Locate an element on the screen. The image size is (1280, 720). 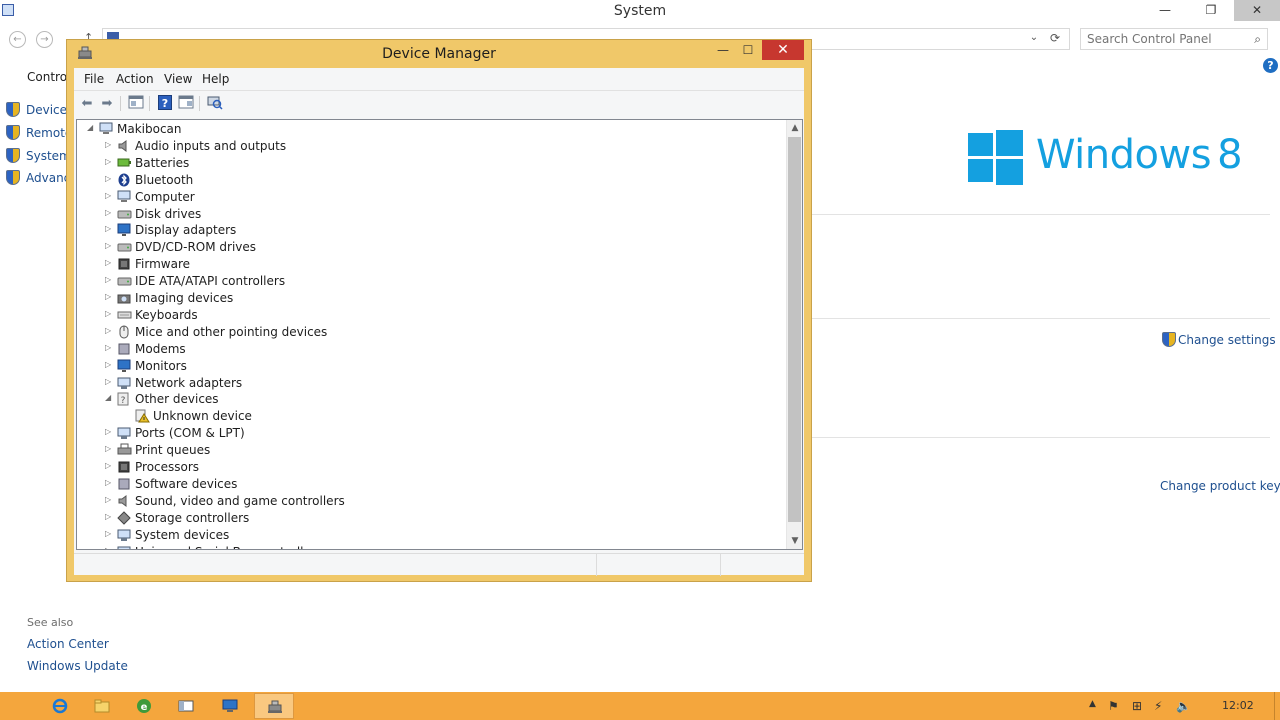
taskbar-system-window is located at coordinates (230, 706).